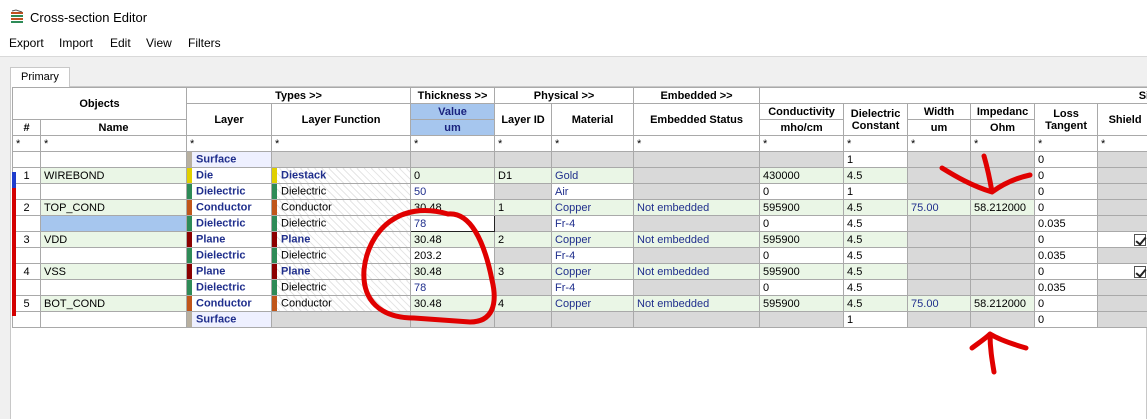 This screenshot has height=419, width=1147. Describe the element at coordinates (113, 303) in the screenshot. I see `row-name: BOT_COND` at that location.